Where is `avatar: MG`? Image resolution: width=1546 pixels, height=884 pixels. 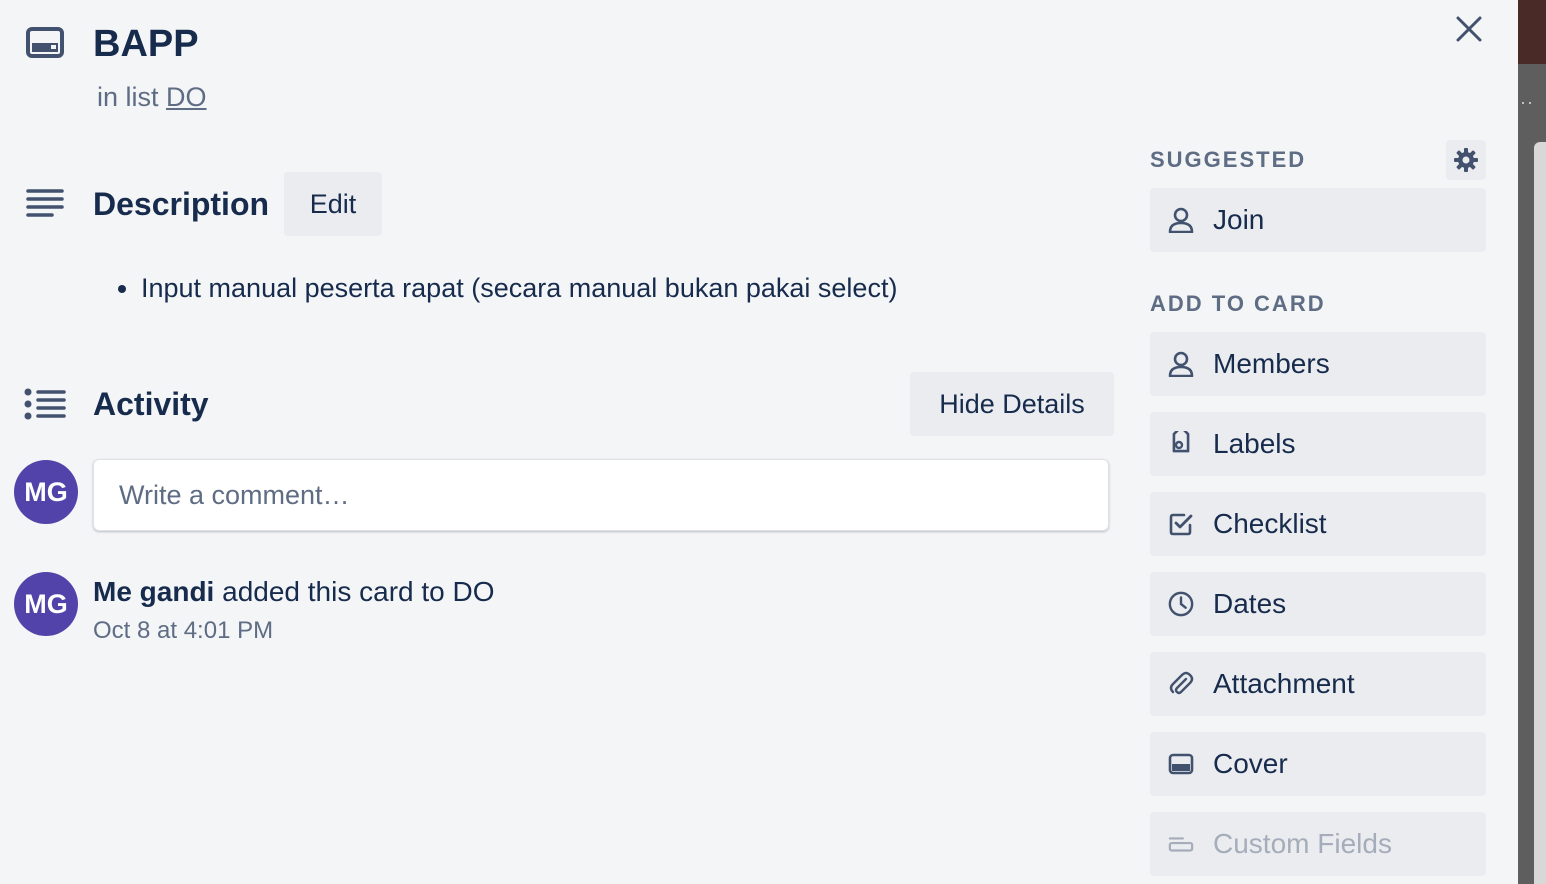 avatar: MG is located at coordinates (46, 492).